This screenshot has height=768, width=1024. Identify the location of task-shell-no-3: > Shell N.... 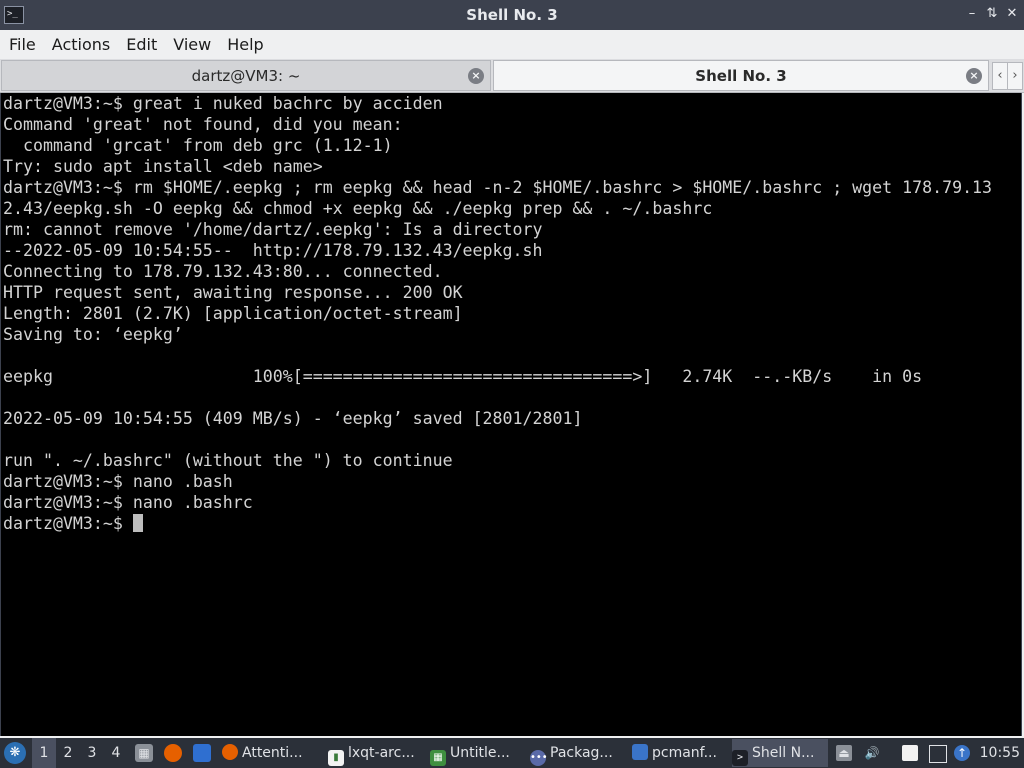
(780, 753).